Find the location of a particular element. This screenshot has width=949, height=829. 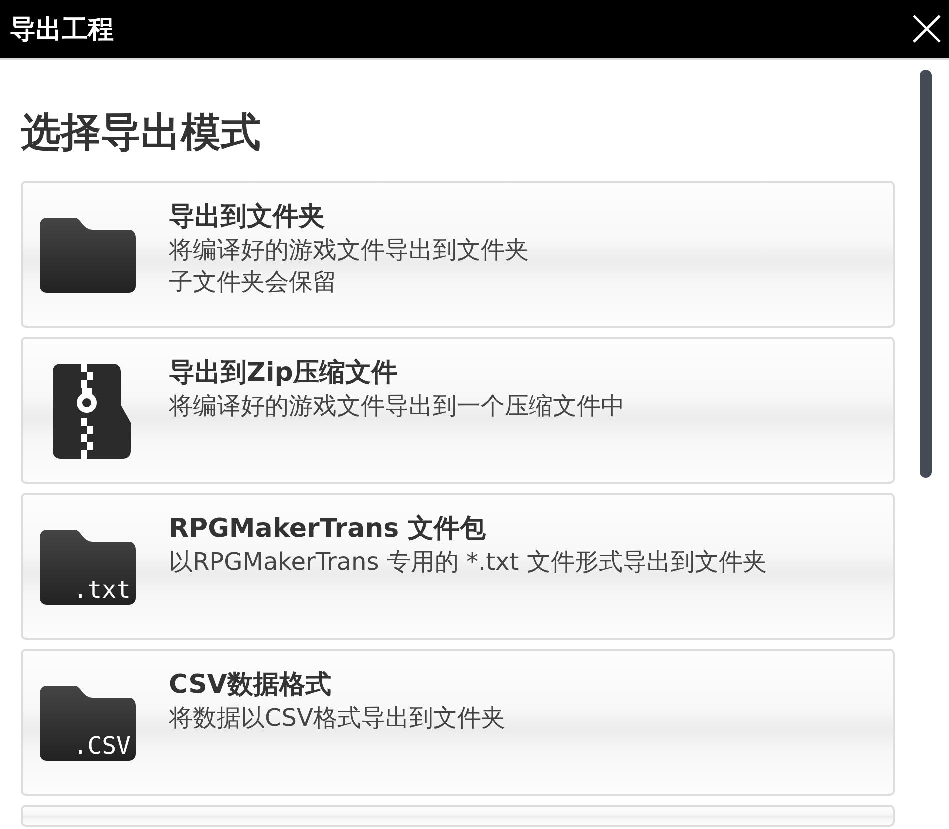

option-title: 导出到文件夹 is located at coordinates (247, 217).